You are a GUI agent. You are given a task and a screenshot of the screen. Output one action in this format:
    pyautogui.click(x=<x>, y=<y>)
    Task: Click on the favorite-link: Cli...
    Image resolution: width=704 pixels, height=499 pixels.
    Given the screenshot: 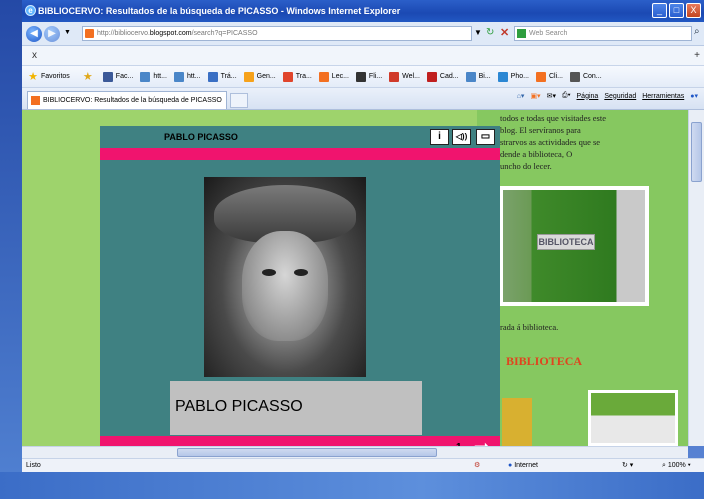 What is the action you would take?
    pyautogui.click(x=549, y=76)
    